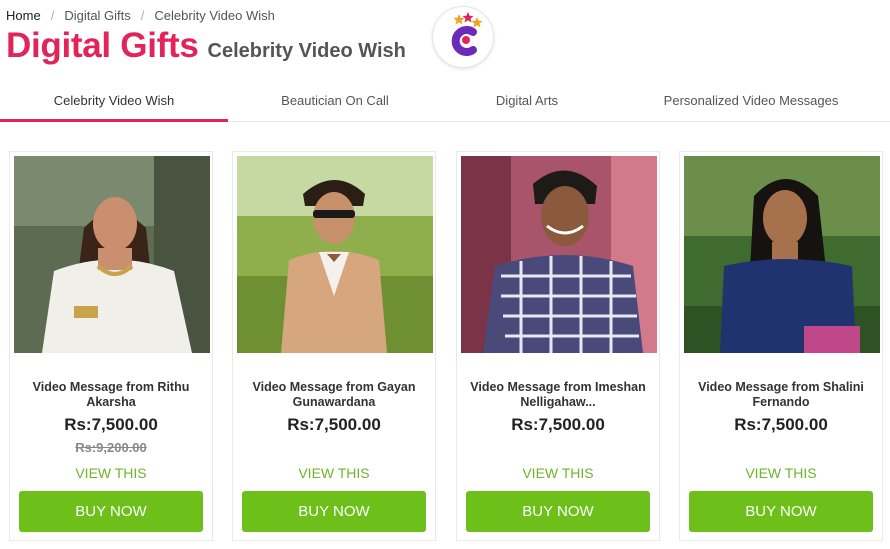  I want to click on tab-beautician-on-call: Beautician On Call, so click(335, 103).